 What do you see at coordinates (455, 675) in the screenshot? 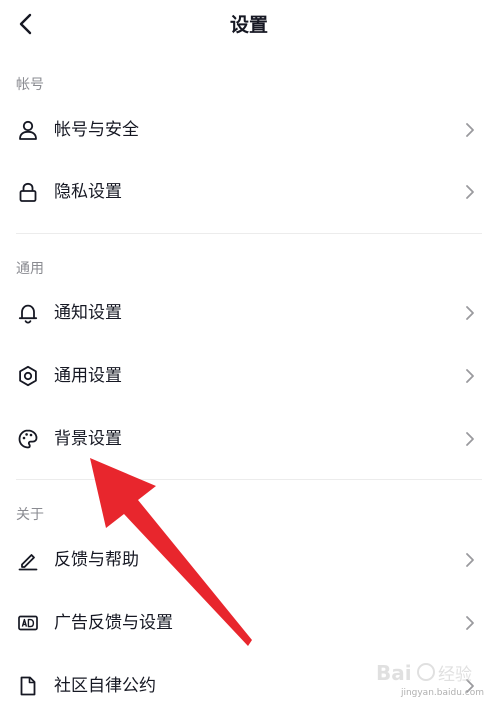
I see `svg-text: 经验` at bounding box center [455, 675].